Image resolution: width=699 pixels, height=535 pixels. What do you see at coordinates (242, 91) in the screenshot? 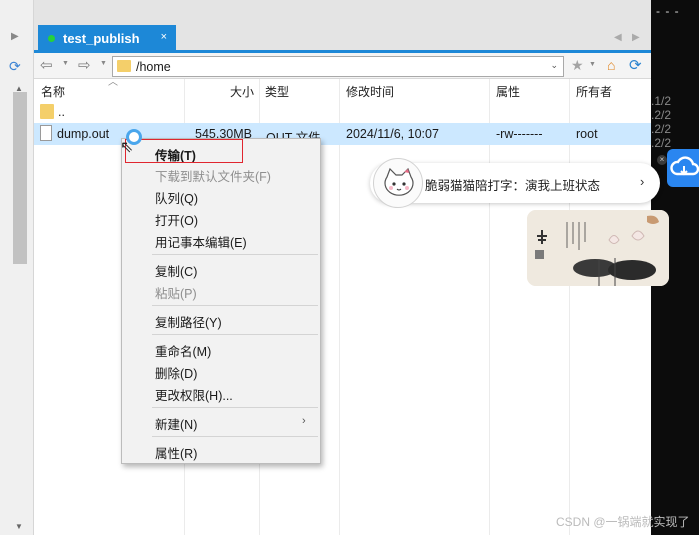
I see `column-header-size: 大小` at bounding box center [242, 91].